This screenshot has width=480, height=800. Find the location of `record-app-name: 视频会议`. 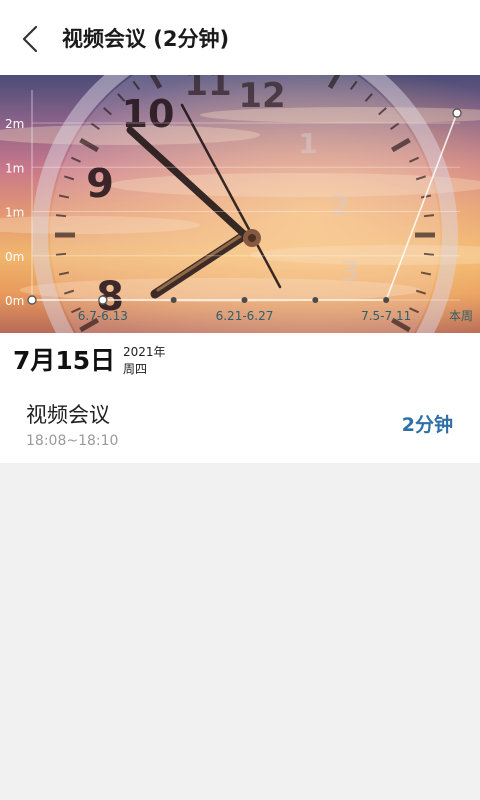

record-app-name: 视频会议 is located at coordinates (68, 415).